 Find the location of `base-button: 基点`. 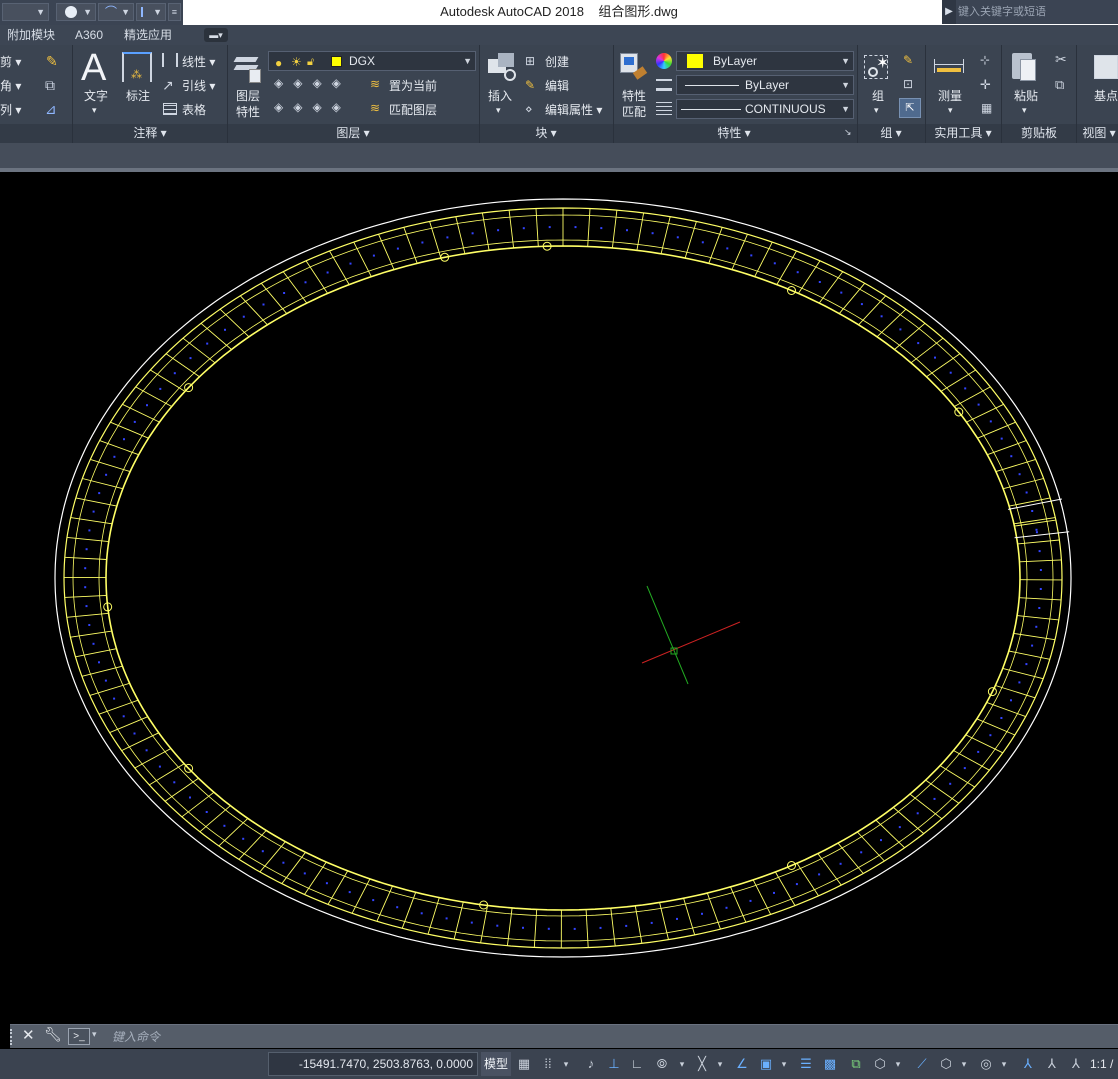

base-button: 基点 is located at coordinates (1106, 96).